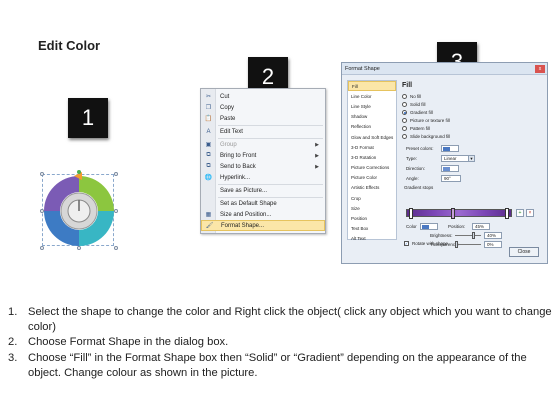 This screenshot has width=560, height=420. What do you see at coordinates (263, 107) in the screenshot?
I see `menu-item-copy: ❐ Copy` at bounding box center [263, 107].